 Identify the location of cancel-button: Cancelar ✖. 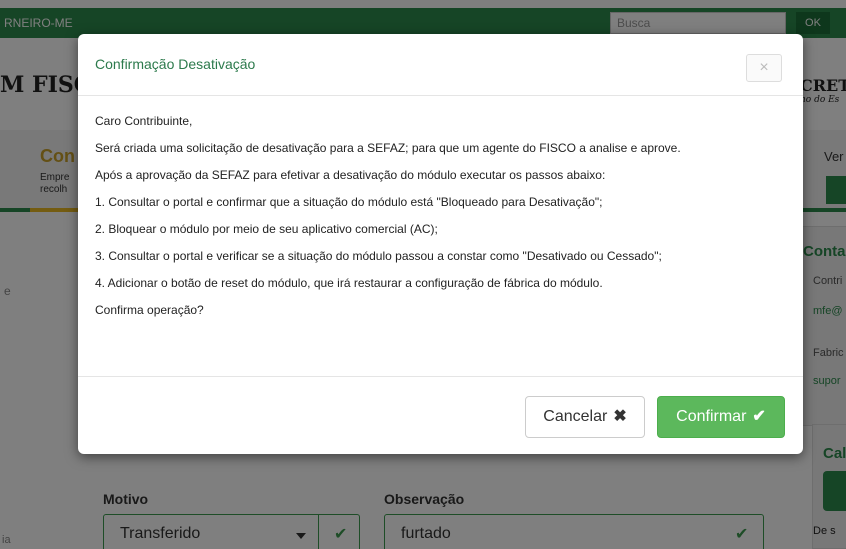
(585, 417).